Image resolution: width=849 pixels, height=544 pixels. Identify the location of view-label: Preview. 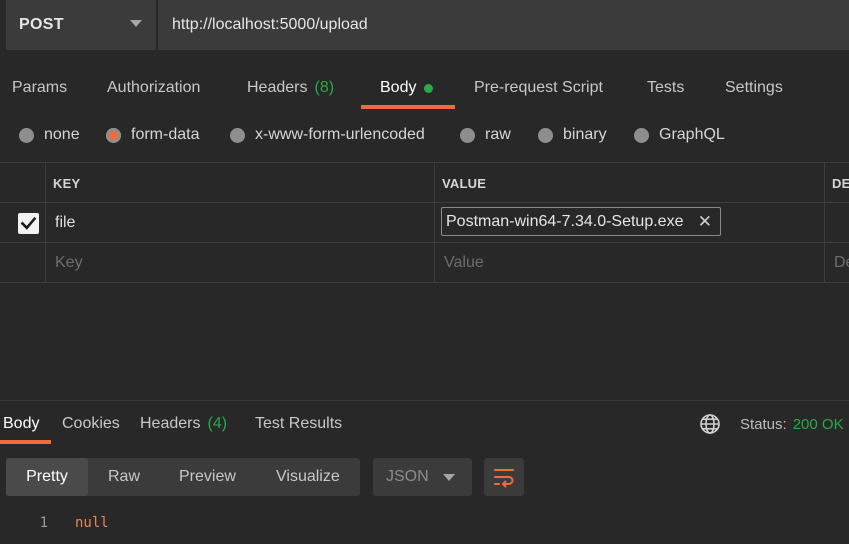
(207, 476).